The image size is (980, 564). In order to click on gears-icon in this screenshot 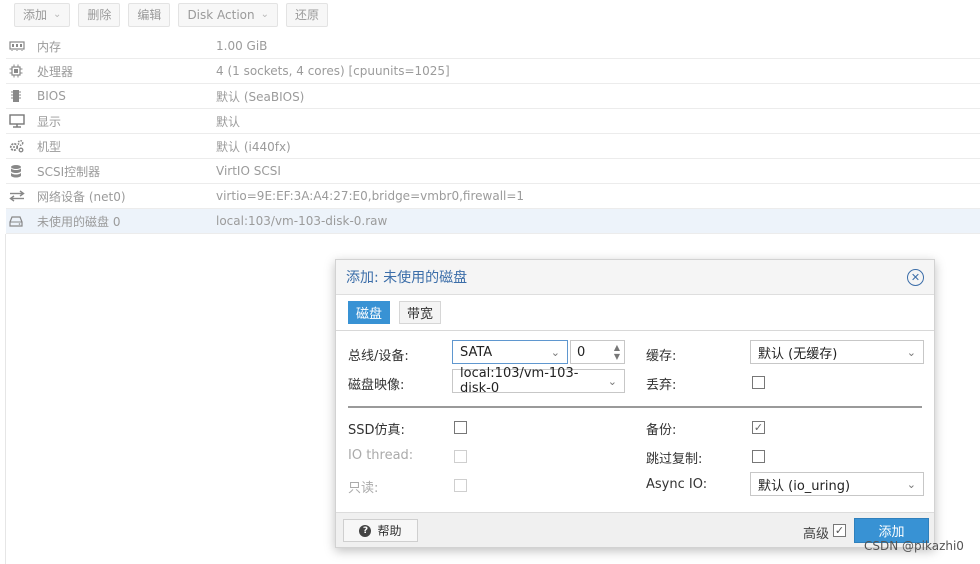, I will do `click(18, 146)`.